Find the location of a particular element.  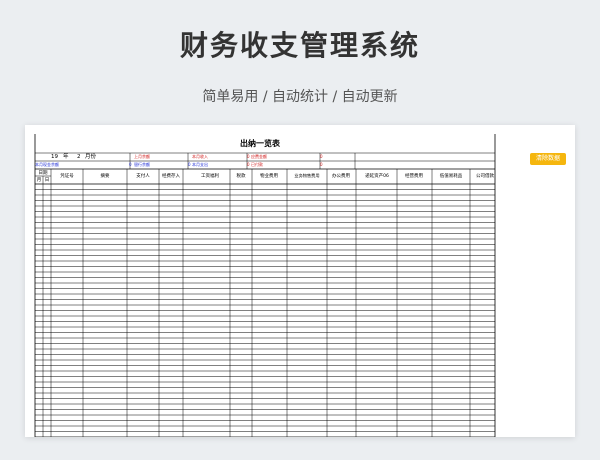

col-header-operating: 经营费用 is located at coordinates (414, 175).